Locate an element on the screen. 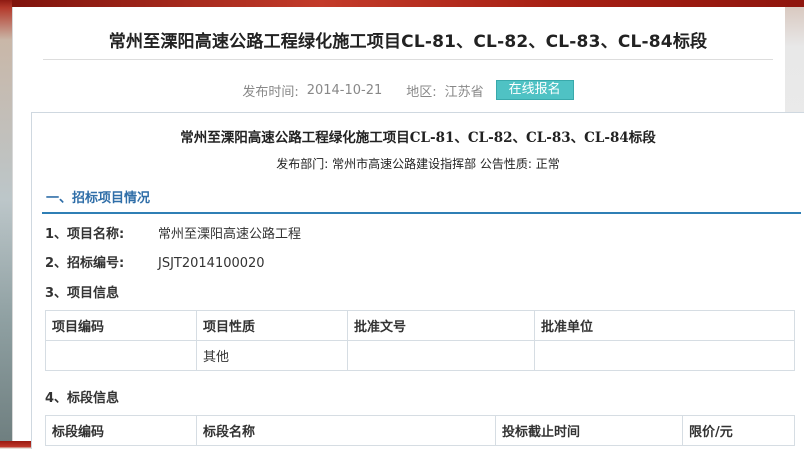 The height and width of the screenshot is (449, 804). col-approval-no: 批准文号 is located at coordinates (441, 325).